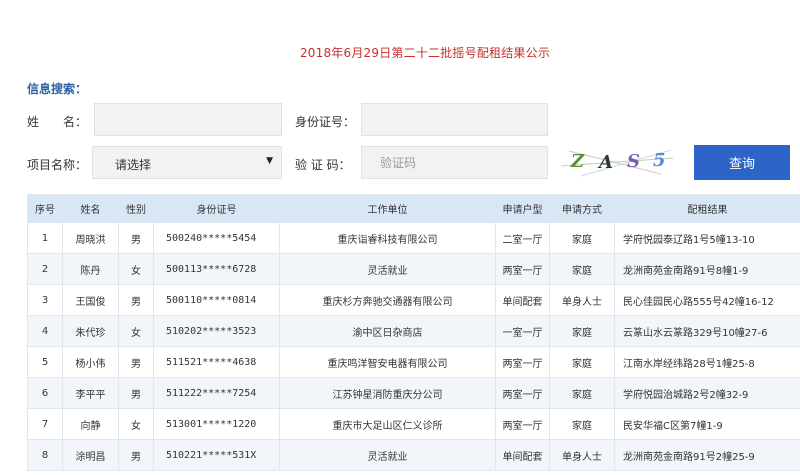 The width and height of the screenshot is (800, 475). What do you see at coordinates (387, 393) in the screenshot?
I see `cell-employer: 江苏钟星消防重庆分公司` at bounding box center [387, 393].